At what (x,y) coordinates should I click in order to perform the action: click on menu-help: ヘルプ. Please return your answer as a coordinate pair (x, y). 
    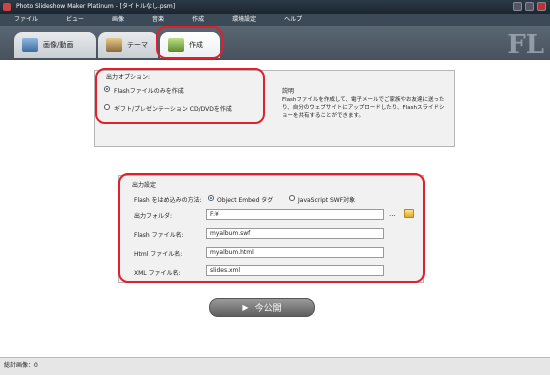
    Looking at the image, I should click on (293, 20).